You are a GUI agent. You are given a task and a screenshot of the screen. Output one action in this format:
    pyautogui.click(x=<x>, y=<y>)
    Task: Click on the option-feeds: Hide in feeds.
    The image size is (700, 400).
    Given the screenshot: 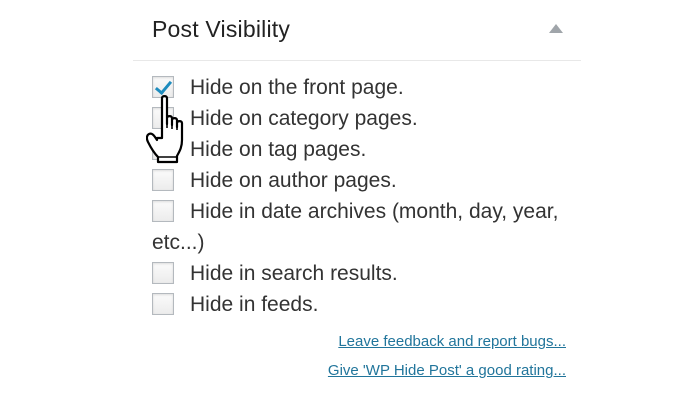 What is the action you would take?
    pyautogui.click(x=362, y=304)
    